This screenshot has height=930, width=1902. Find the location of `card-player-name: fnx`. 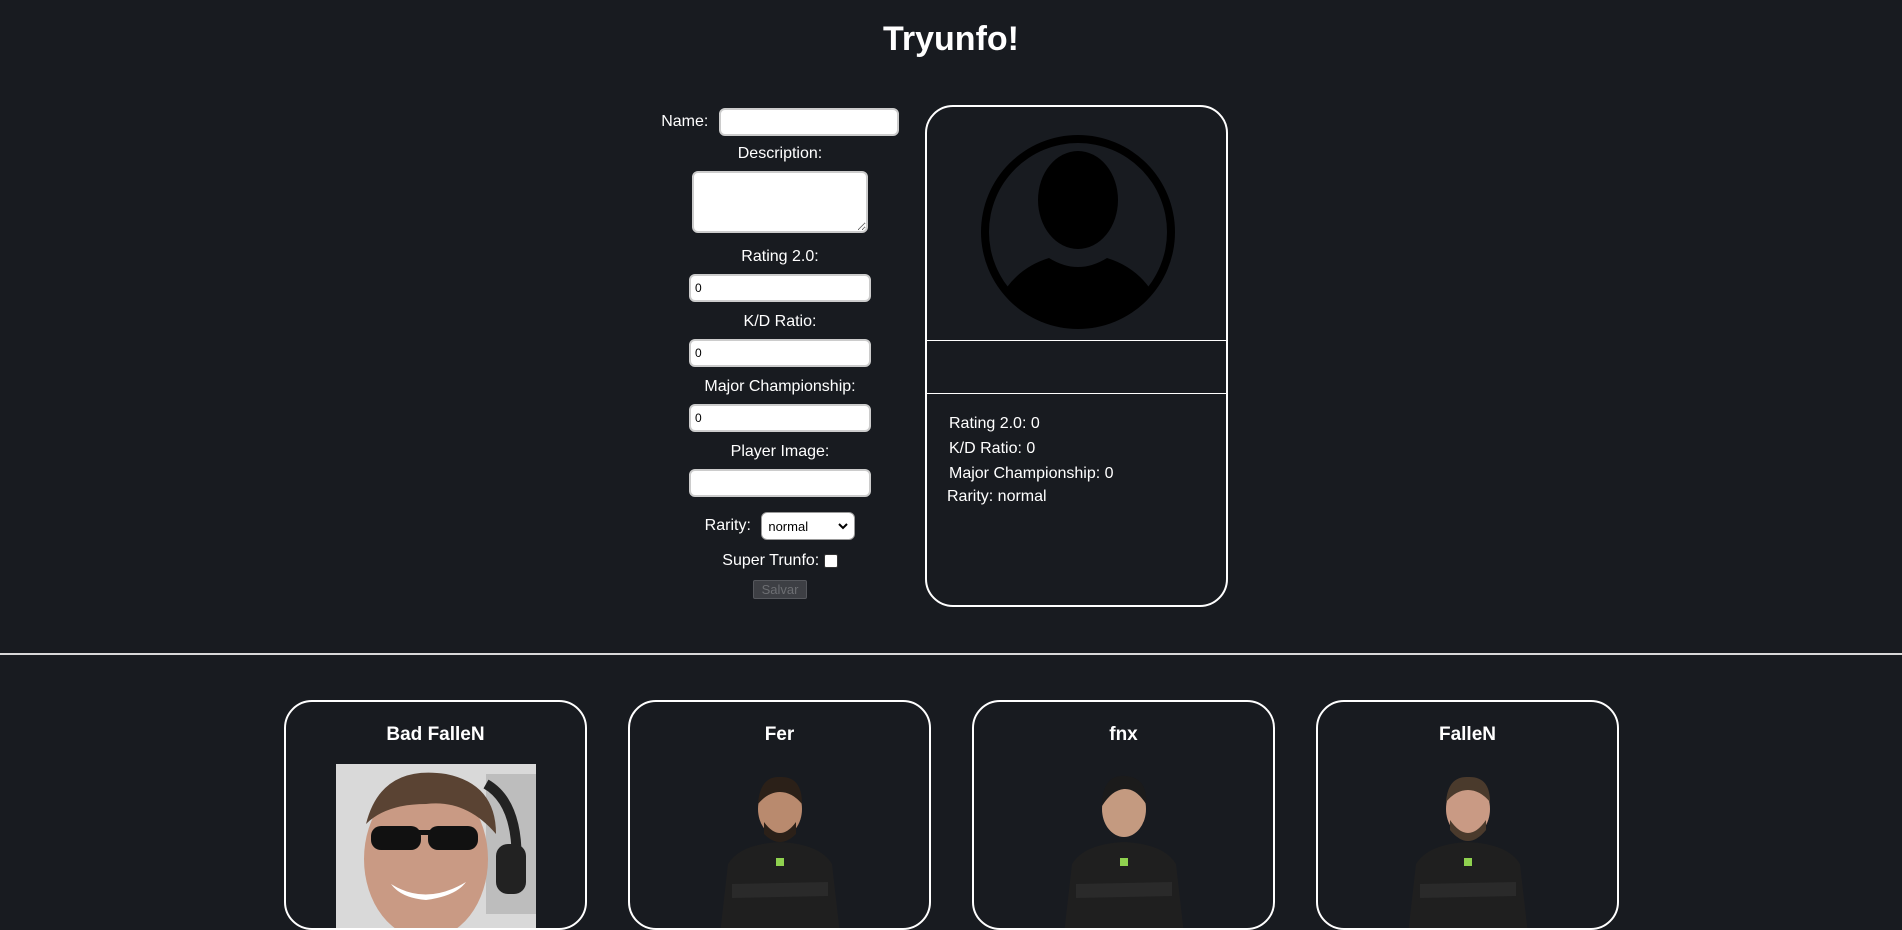

card-player-name: fnx is located at coordinates (1123, 734).